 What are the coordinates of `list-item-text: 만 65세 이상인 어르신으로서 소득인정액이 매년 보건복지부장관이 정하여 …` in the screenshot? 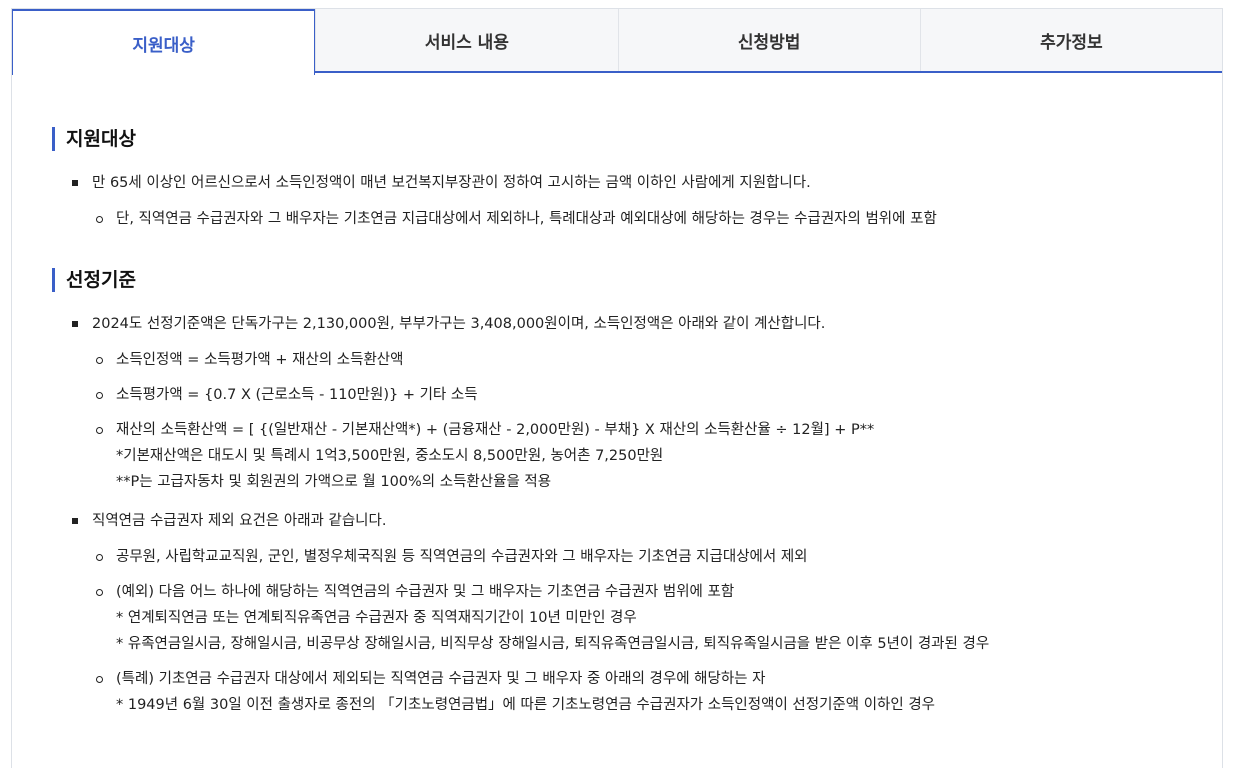 It's located at (451, 183).